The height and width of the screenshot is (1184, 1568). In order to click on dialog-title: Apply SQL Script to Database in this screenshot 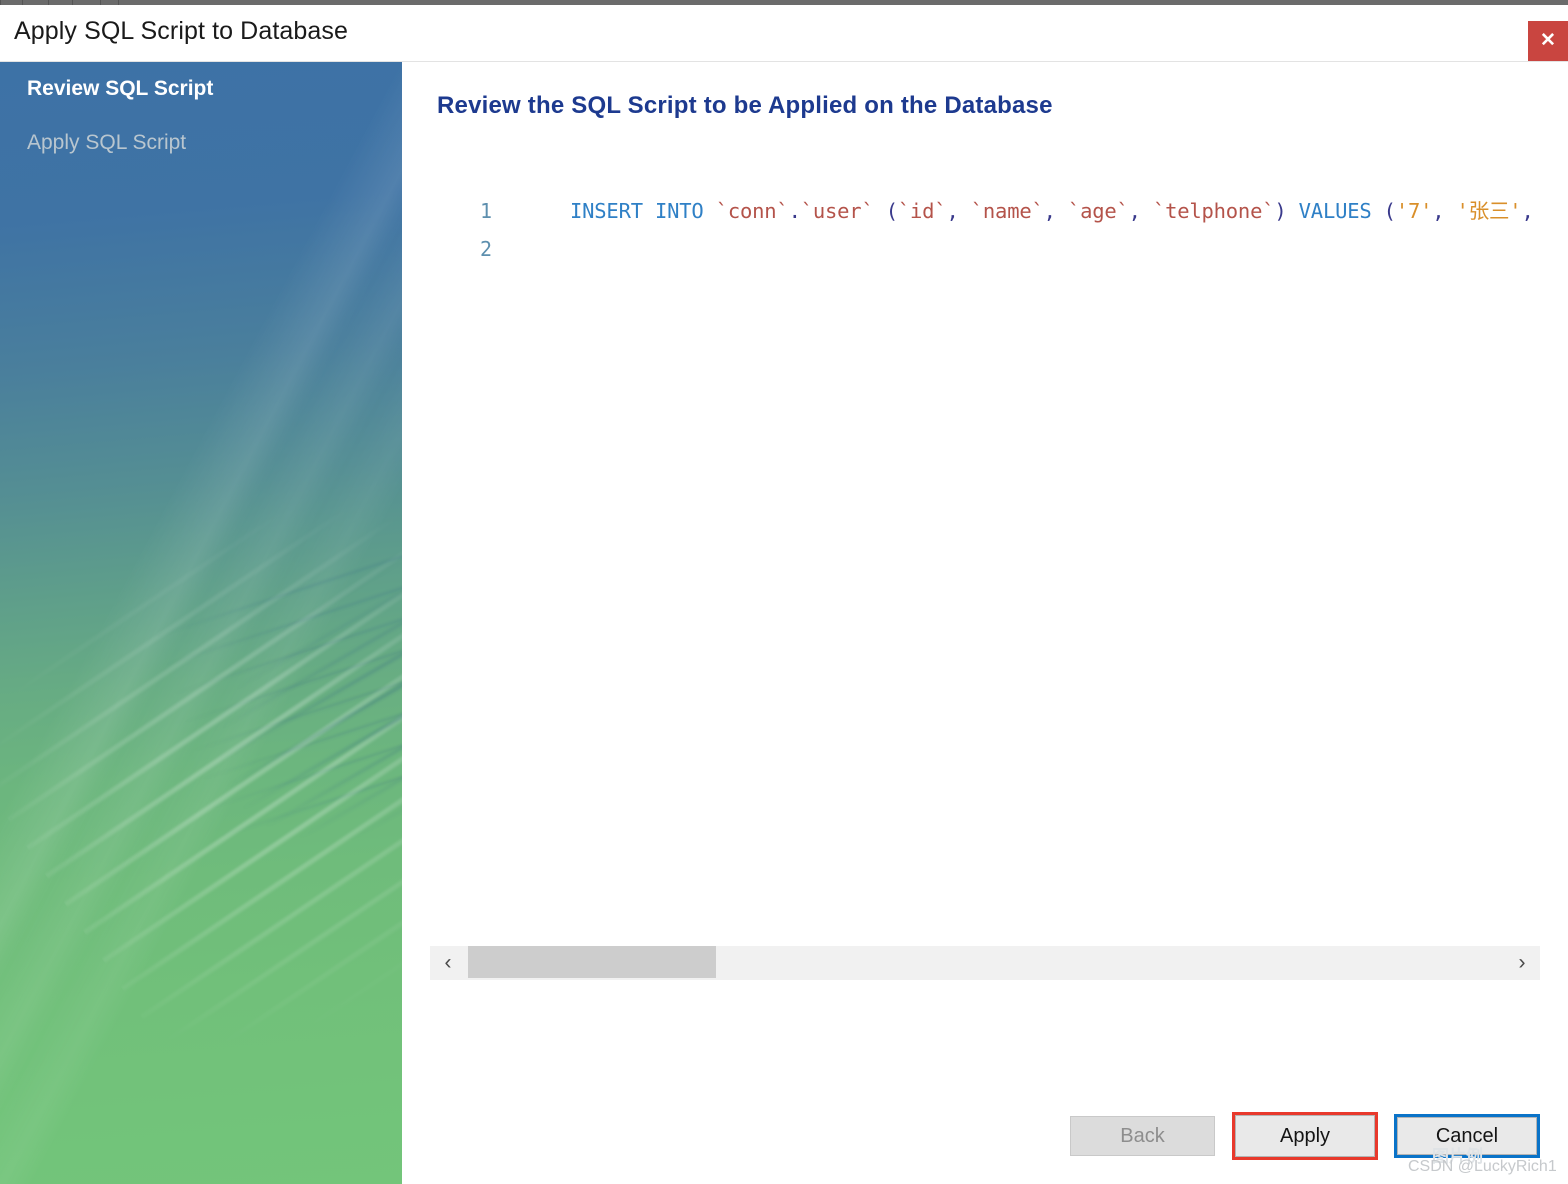, I will do `click(181, 31)`.